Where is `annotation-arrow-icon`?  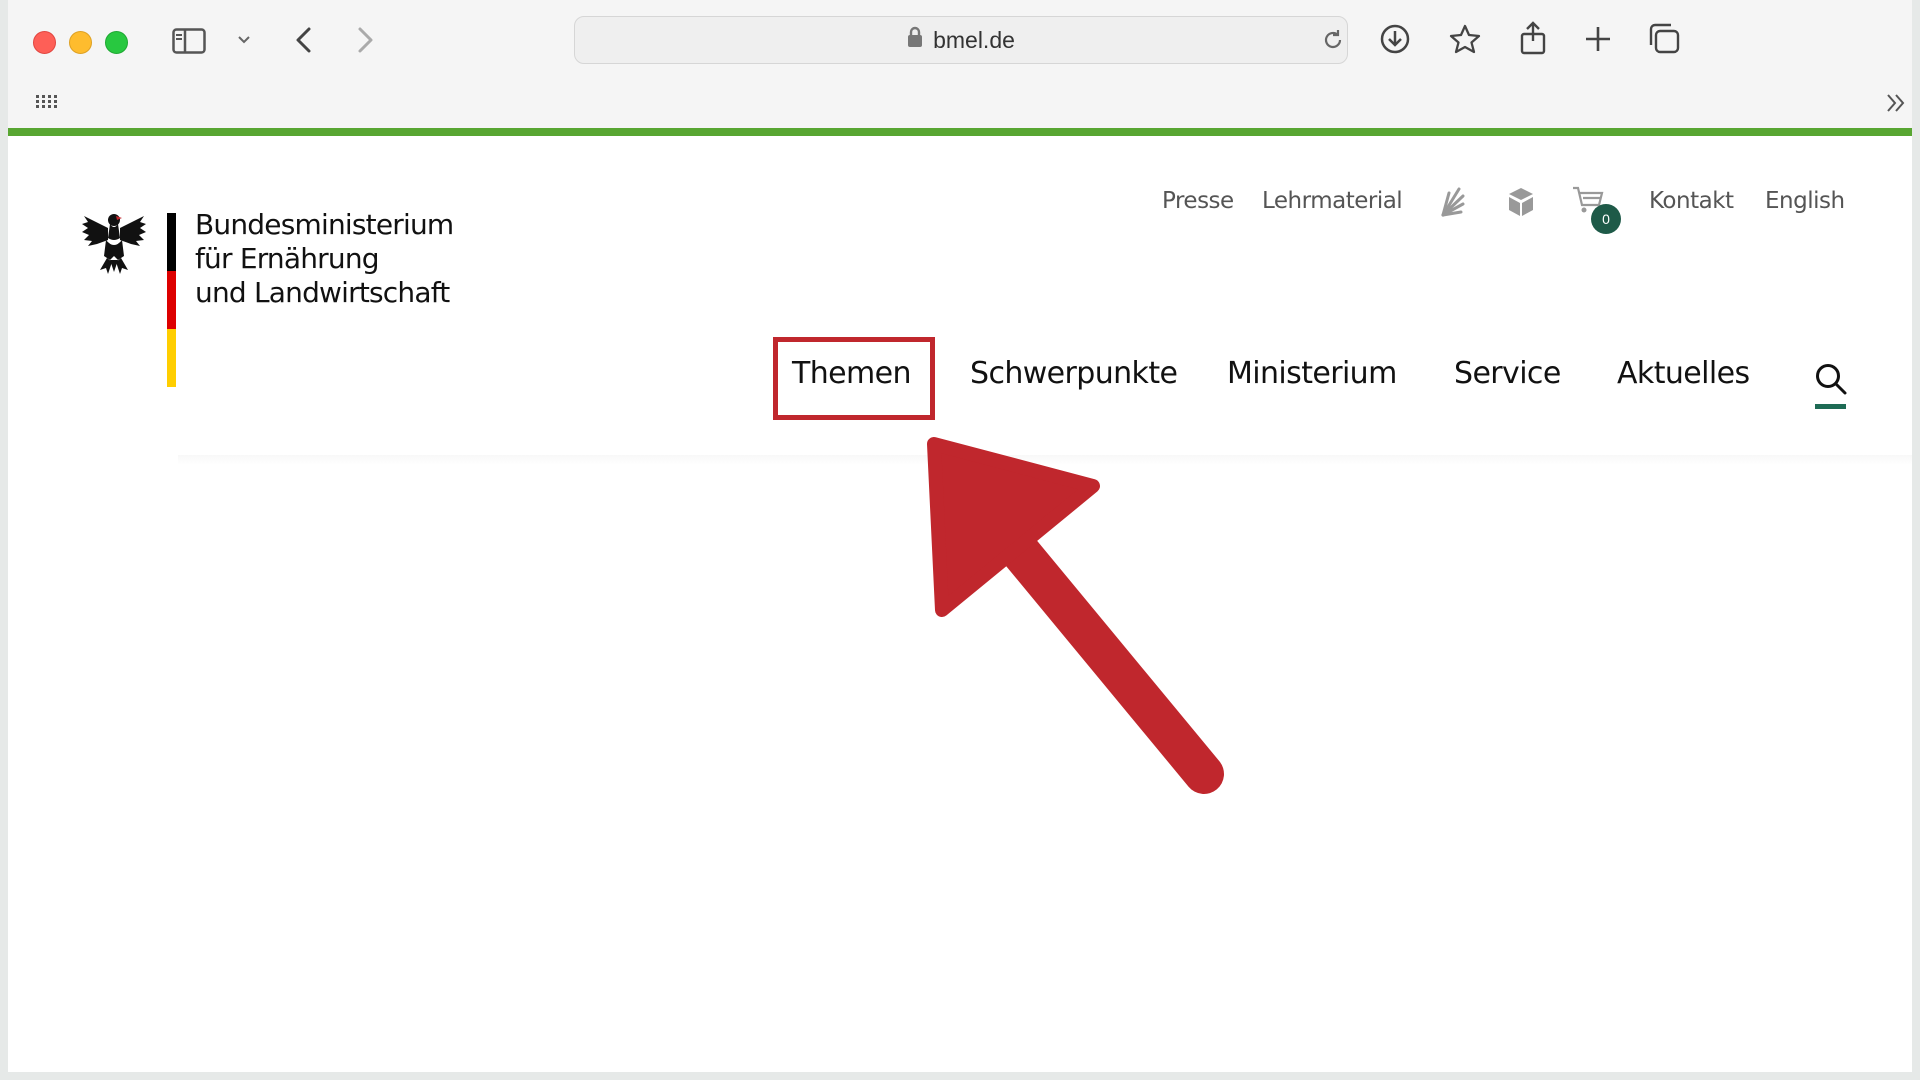 annotation-arrow-icon is located at coordinates (1075, 615).